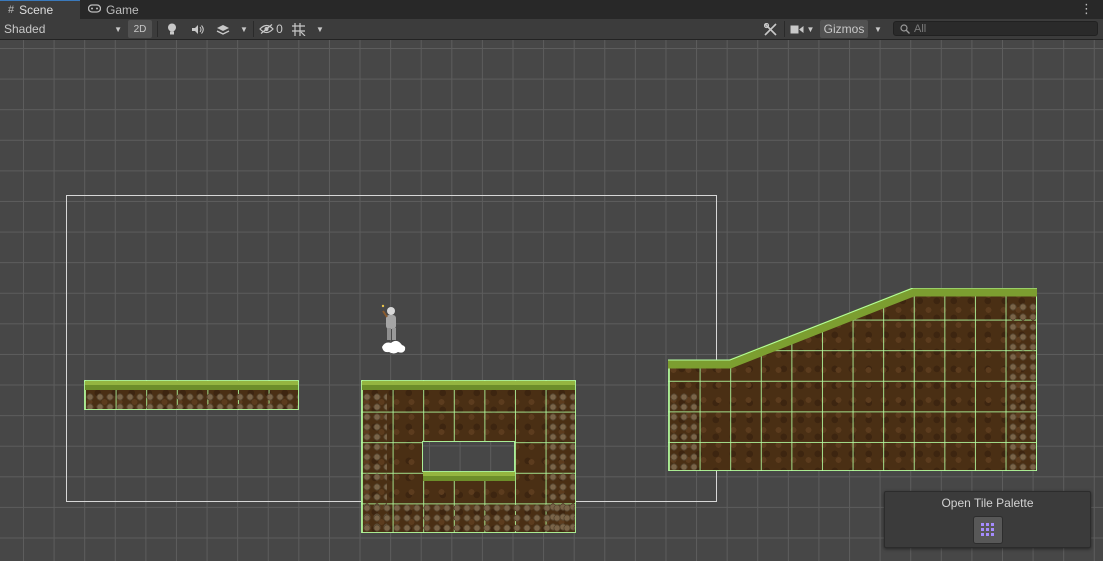  I want to click on lighting-toggle-button, so click(172, 29).